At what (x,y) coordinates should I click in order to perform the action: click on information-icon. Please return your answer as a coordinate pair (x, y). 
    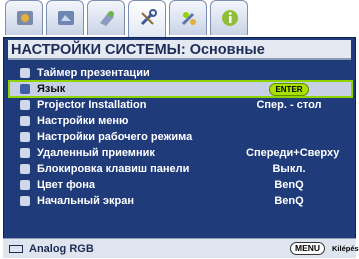
    Looking at the image, I should click on (230, 18).